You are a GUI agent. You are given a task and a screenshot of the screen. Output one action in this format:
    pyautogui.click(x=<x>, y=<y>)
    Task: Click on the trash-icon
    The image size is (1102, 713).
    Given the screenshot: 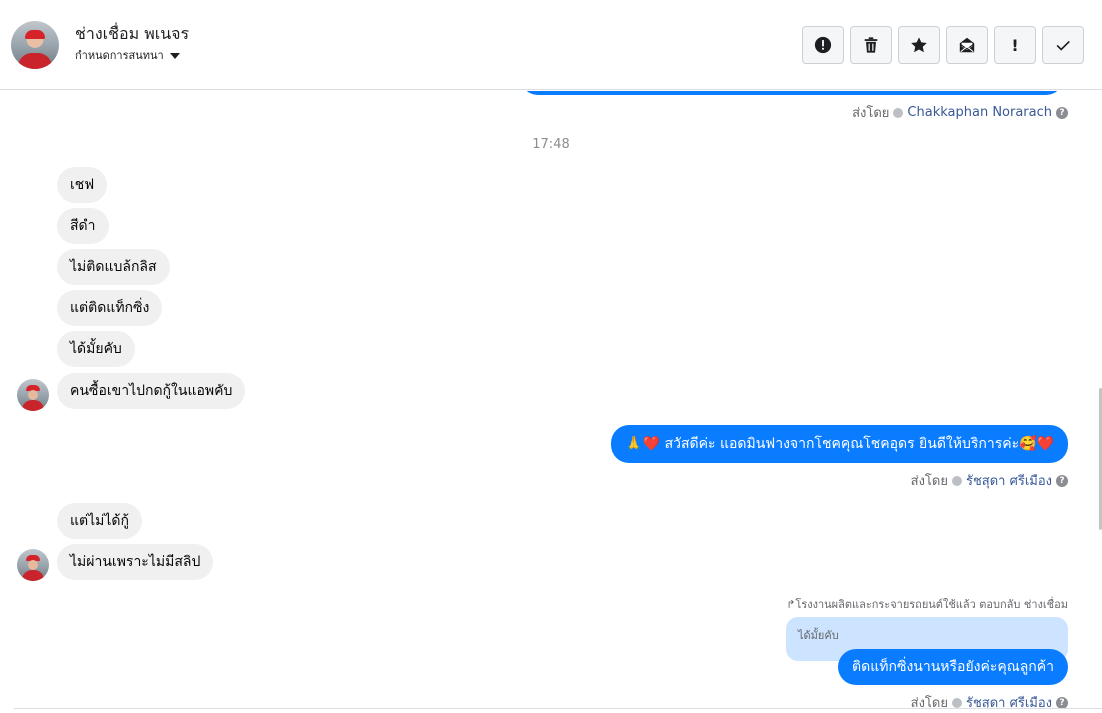 What is the action you would take?
    pyautogui.click(x=871, y=45)
    